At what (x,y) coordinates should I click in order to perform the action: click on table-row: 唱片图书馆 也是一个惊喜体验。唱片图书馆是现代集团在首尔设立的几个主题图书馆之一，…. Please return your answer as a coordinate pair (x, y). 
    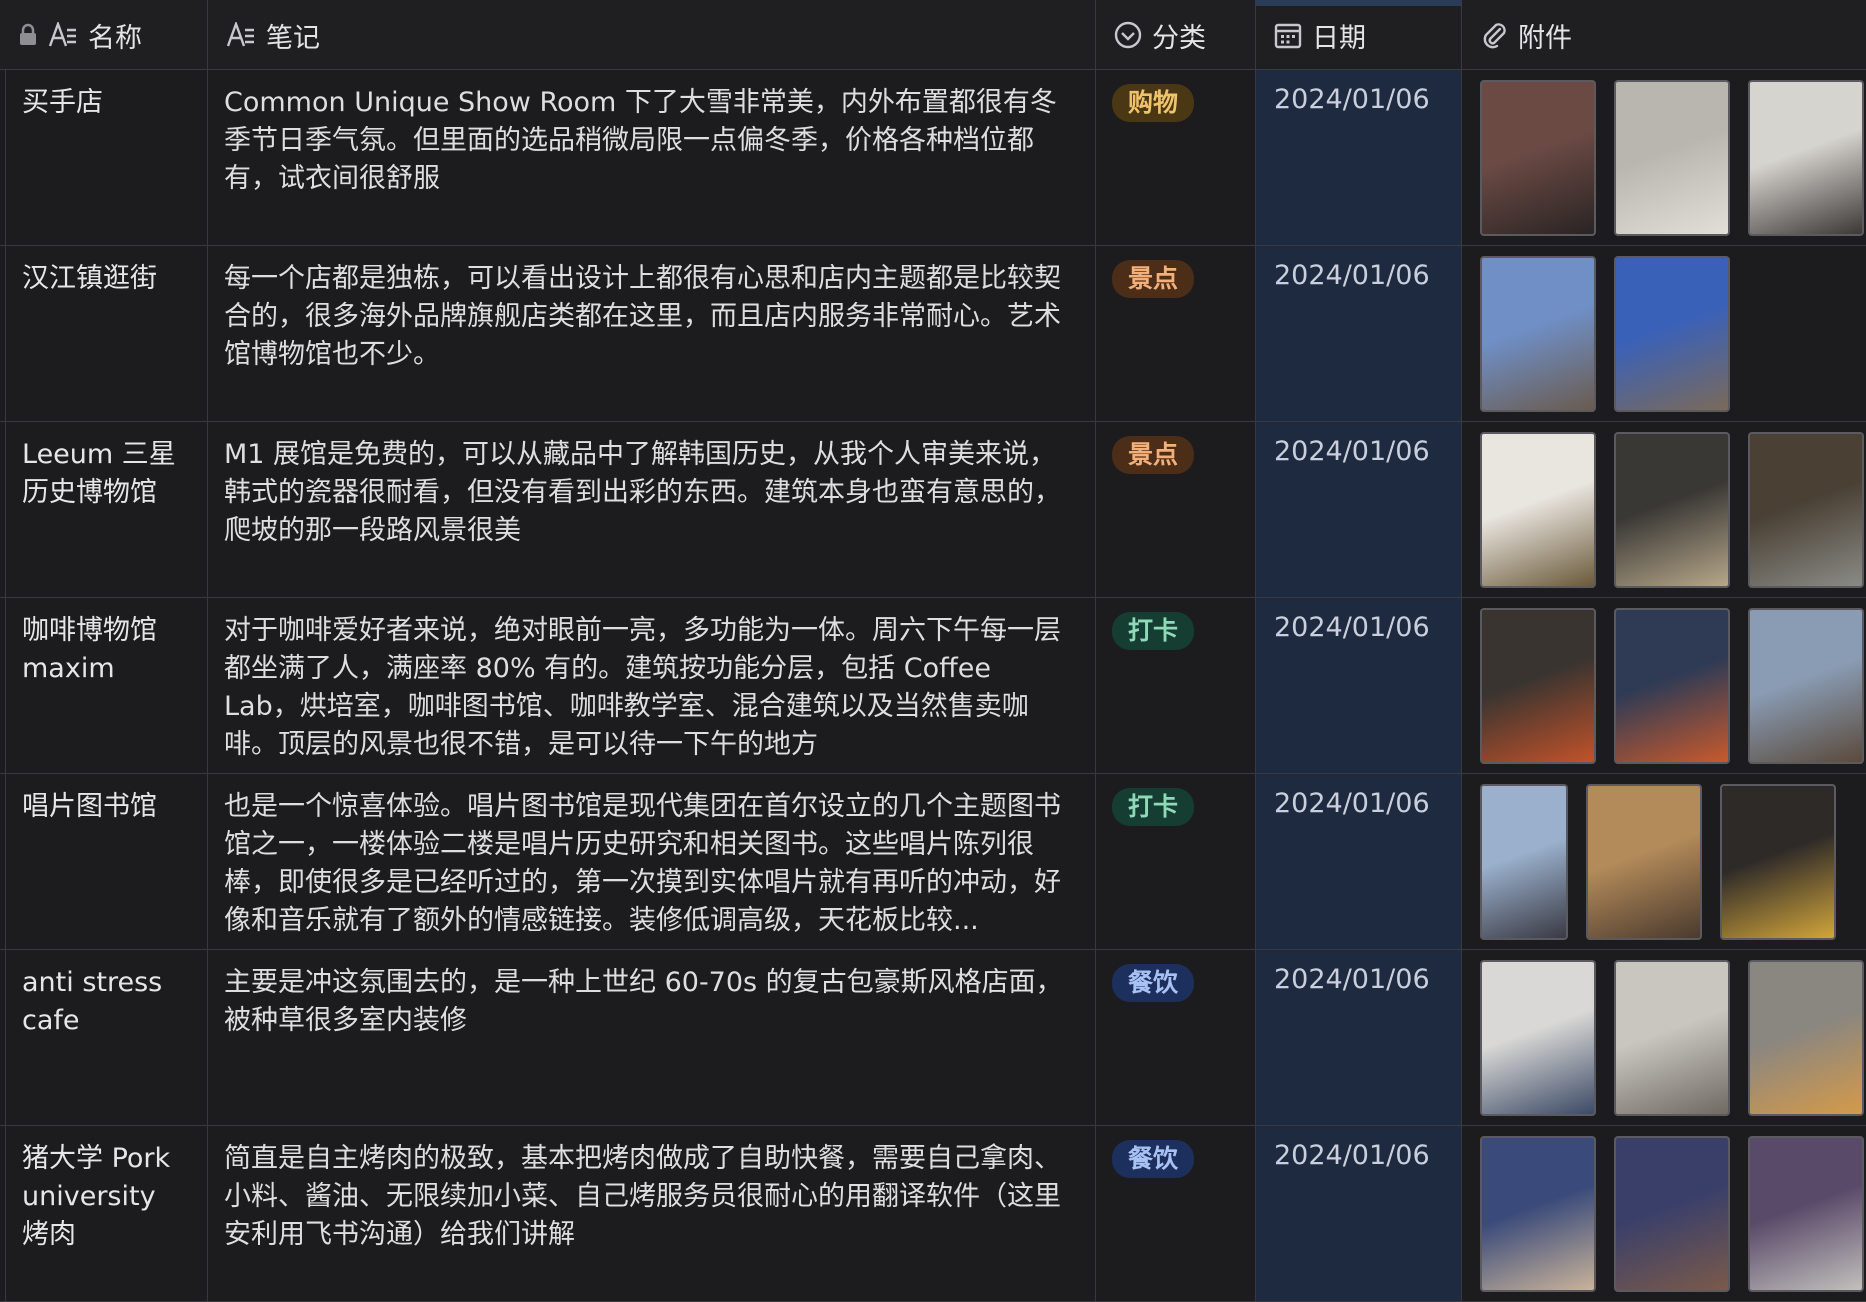
    Looking at the image, I should click on (933, 862).